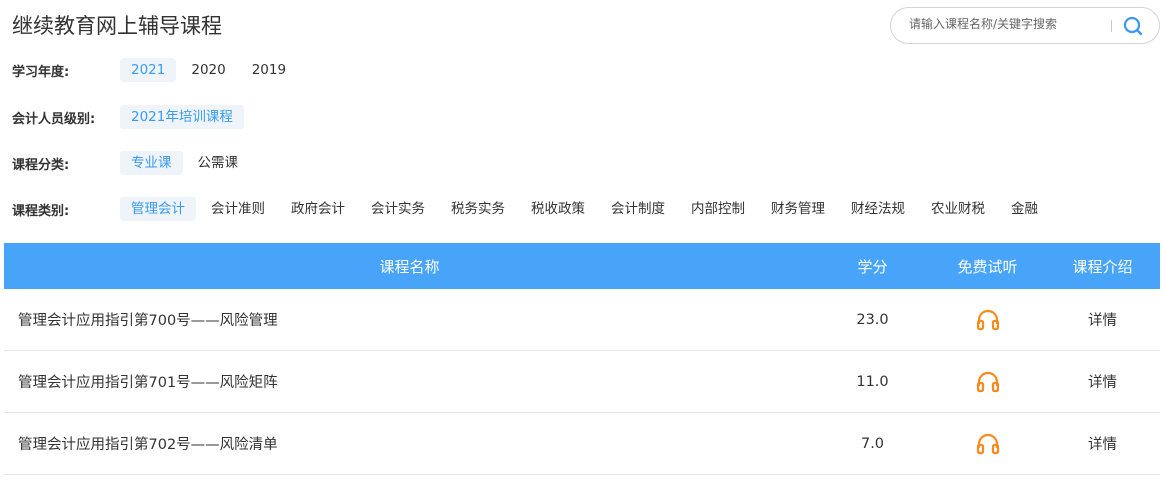 The image size is (1166, 483). What do you see at coordinates (1133, 26) in the screenshot?
I see `search-icon` at bounding box center [1133, 26].